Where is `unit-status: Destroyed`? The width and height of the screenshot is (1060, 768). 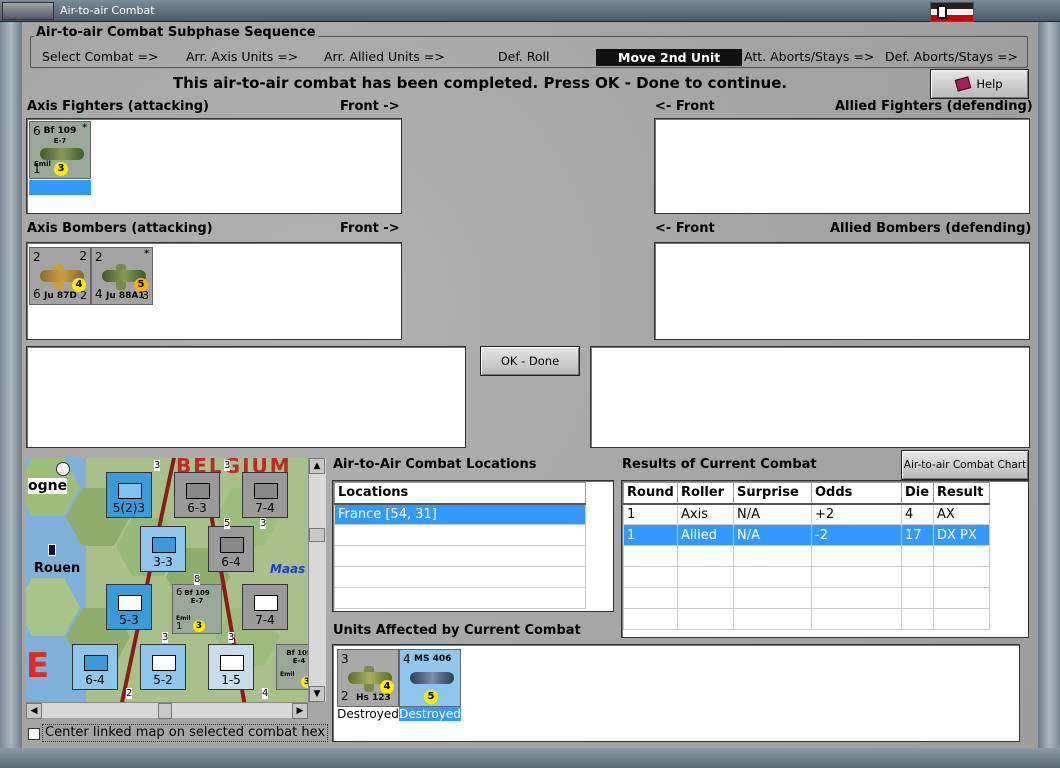 unit-status: Destroyed is located at coordinates (368, 714).